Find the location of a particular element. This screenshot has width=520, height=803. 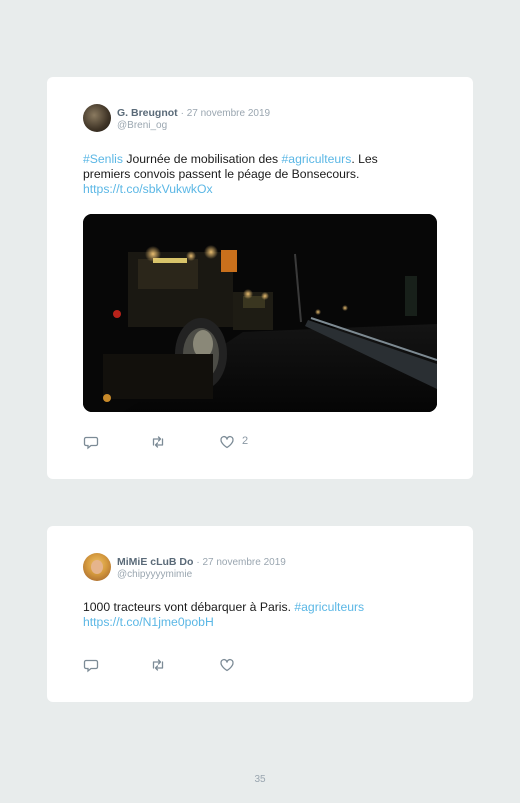

tweet-text-segment: Journée de mobilisation des is located at coordinates (202, 159).